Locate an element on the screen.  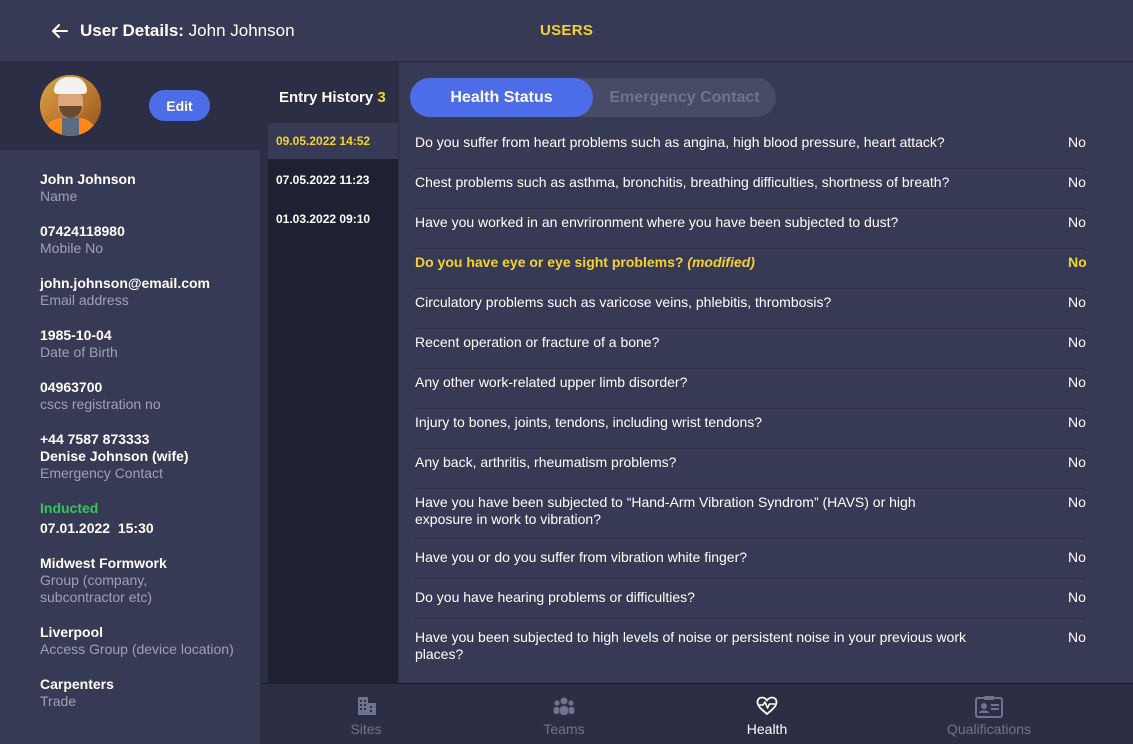
field-email: john.johnson@email.com Email address is located at coordinates (125, 292).